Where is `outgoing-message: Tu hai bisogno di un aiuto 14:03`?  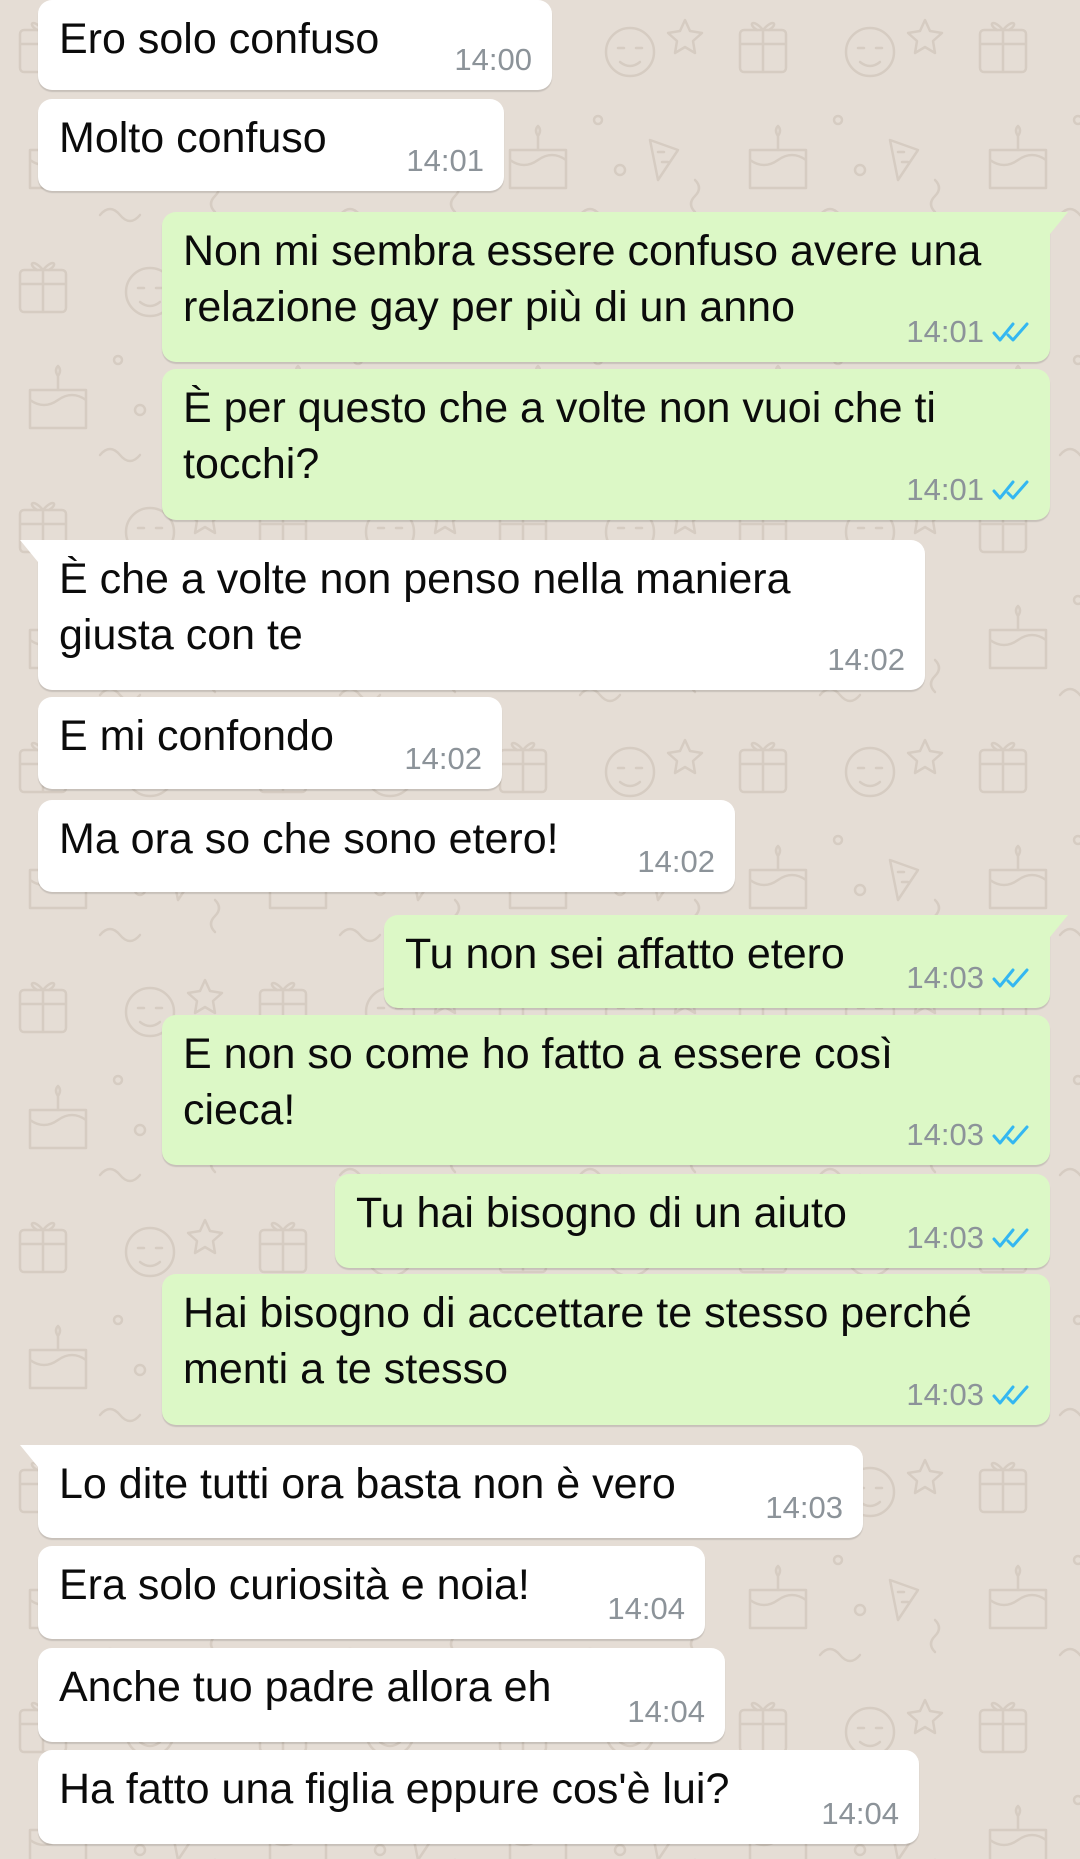 outgoing-message: Tu hai bisogno di un aiuto 14:03 is located at coordinates (692, 1221).